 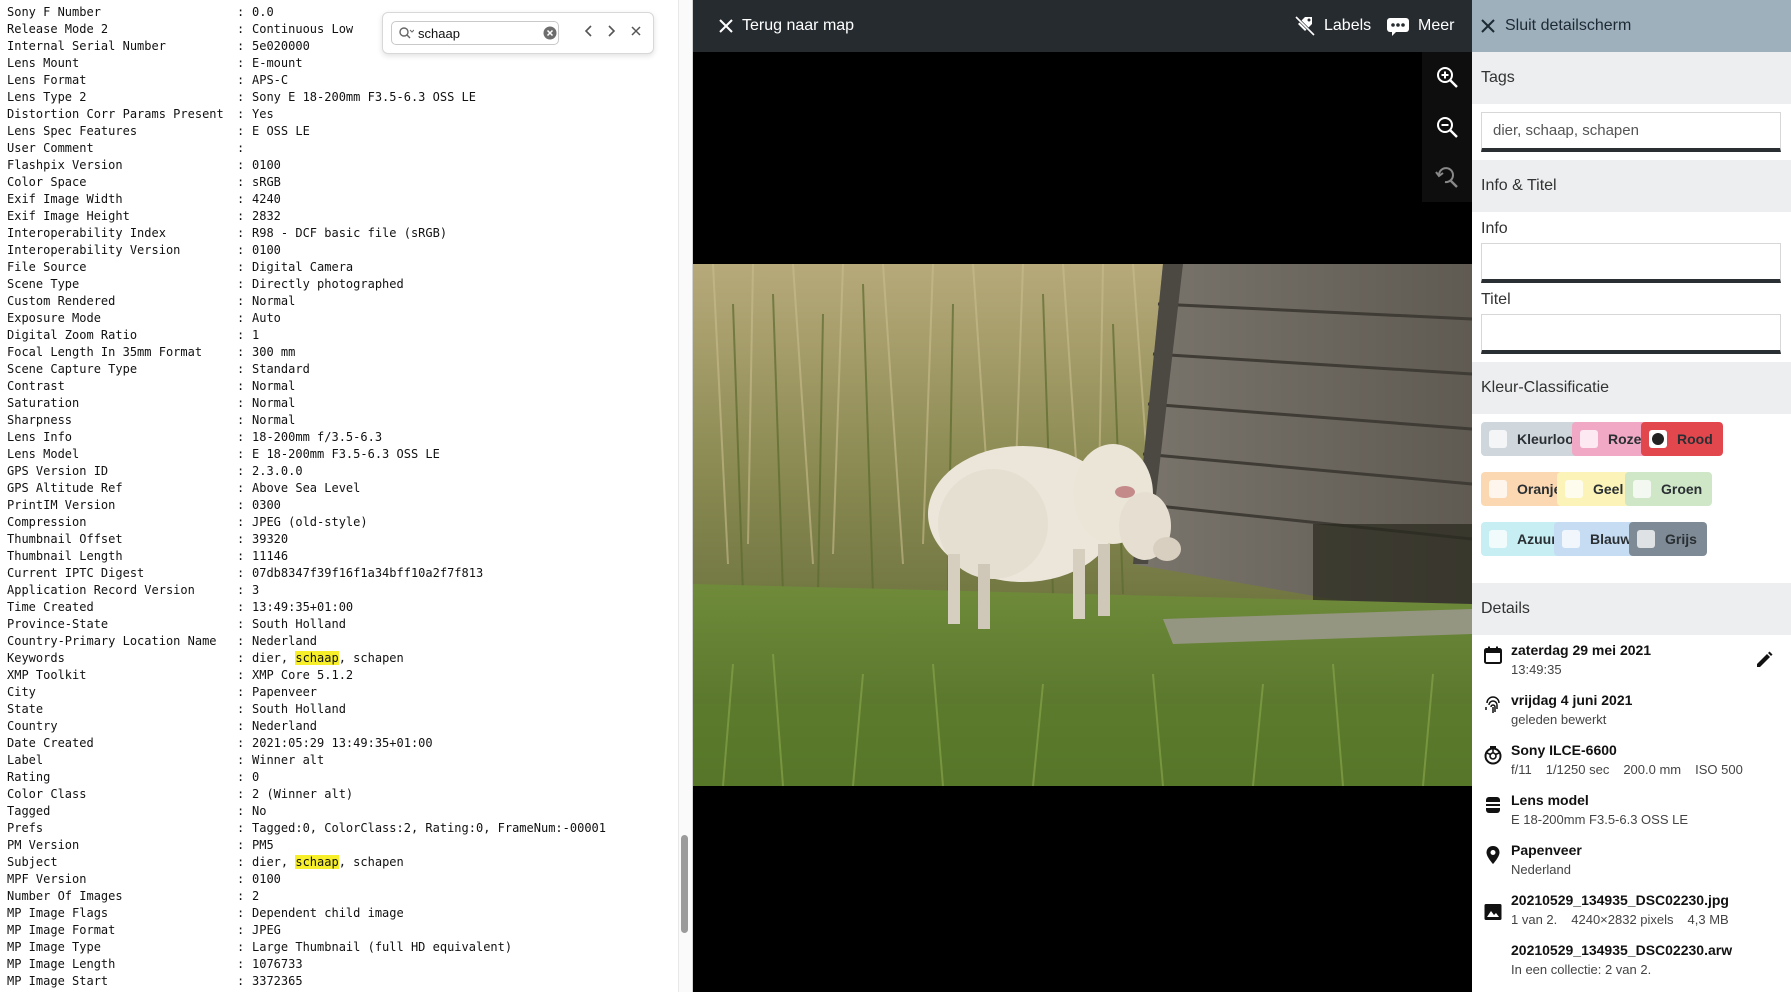 I want to click on find-field, so click(x=475, y=33).